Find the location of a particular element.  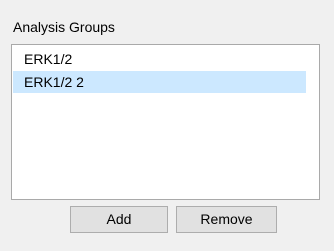

add-button: Add is located at coordinates (119, 219).